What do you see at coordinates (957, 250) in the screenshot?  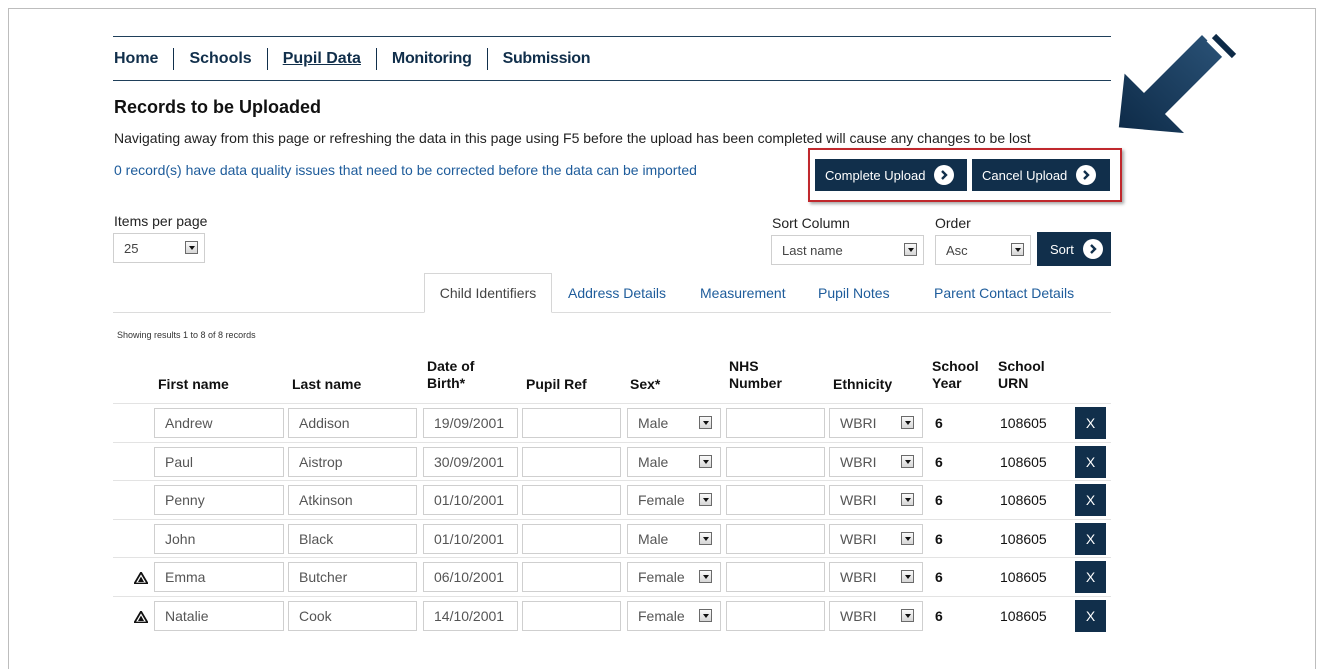 I see `order-value: Asc` at bounding box center [957, 250].